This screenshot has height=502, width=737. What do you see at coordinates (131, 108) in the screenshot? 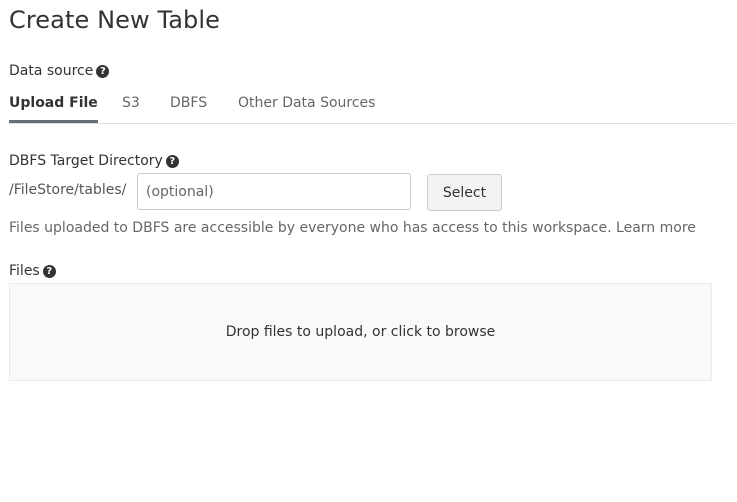
I see `tab-s3: S3` at bounding box center [131, 108].